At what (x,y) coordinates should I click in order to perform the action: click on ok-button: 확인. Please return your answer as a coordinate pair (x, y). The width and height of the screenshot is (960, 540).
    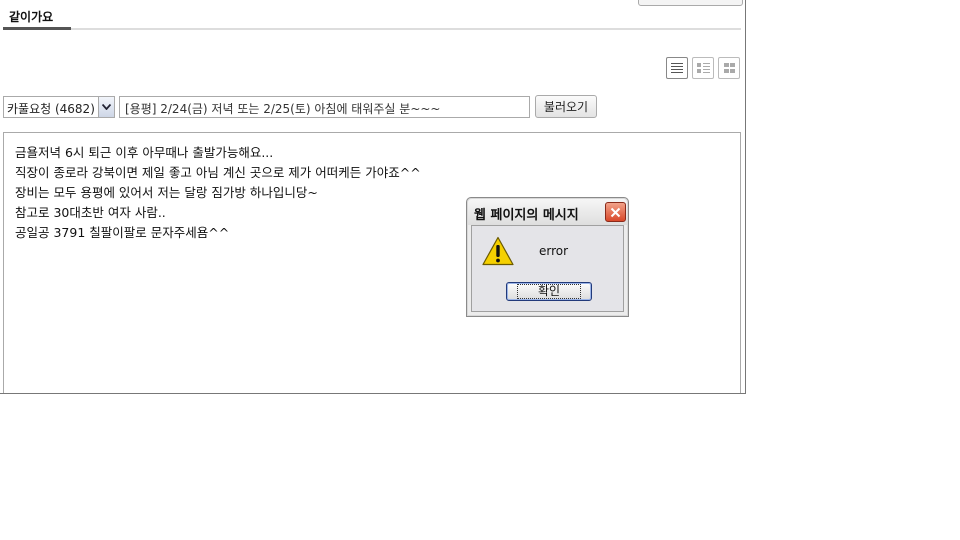
    Looking at the image, I should click on (549, 291).